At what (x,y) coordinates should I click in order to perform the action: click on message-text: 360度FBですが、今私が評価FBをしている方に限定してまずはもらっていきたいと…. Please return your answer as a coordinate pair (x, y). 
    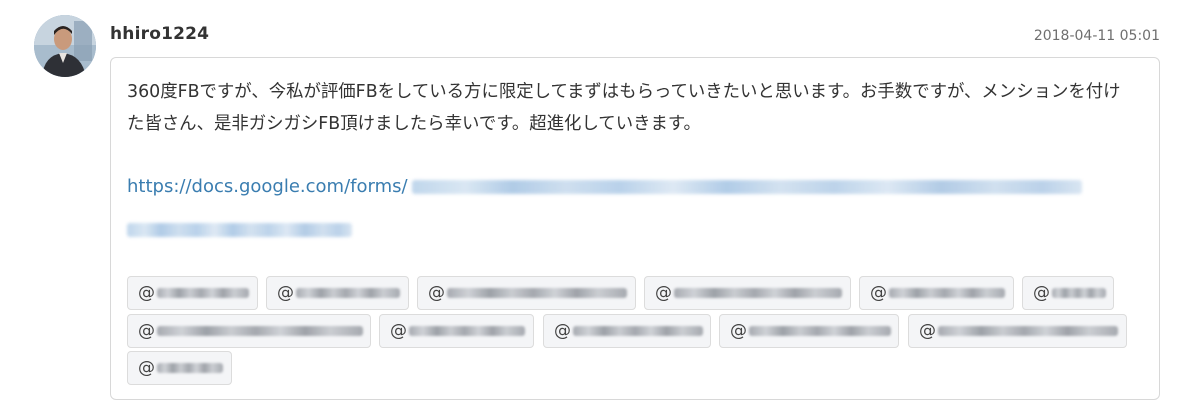
    Looking at the image, I should click on (624, 108).